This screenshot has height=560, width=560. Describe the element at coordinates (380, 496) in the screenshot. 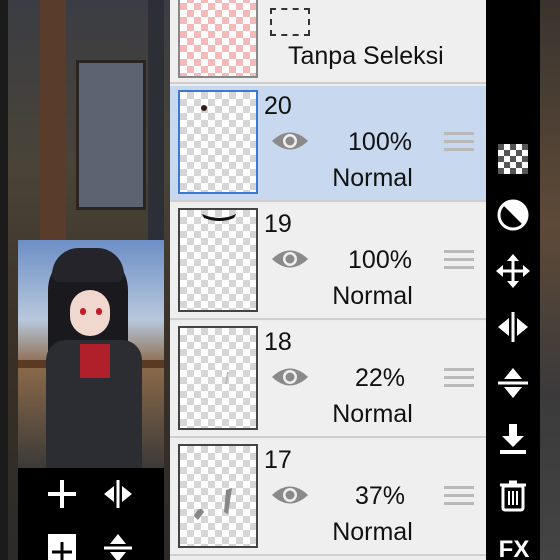

I see `layer-opacity: 37%` at that location.